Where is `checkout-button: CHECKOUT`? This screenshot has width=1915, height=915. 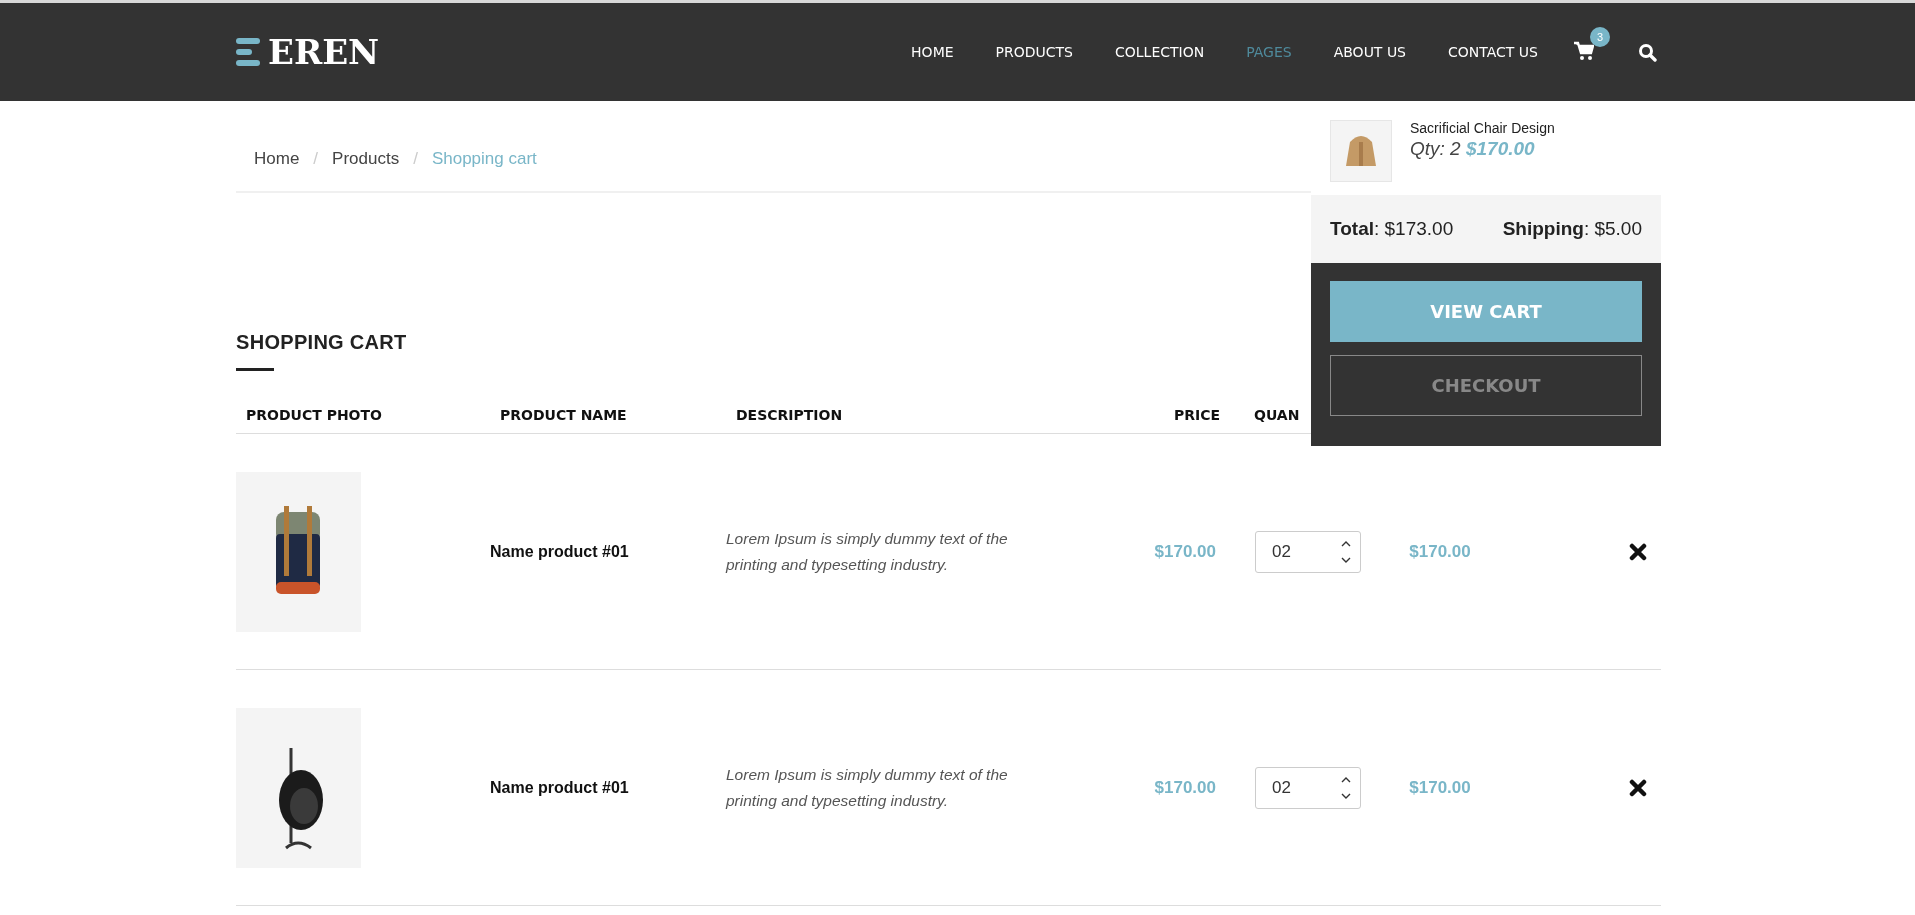
checkout-button: CHECKOUT is located at coordinates (1486, 385).